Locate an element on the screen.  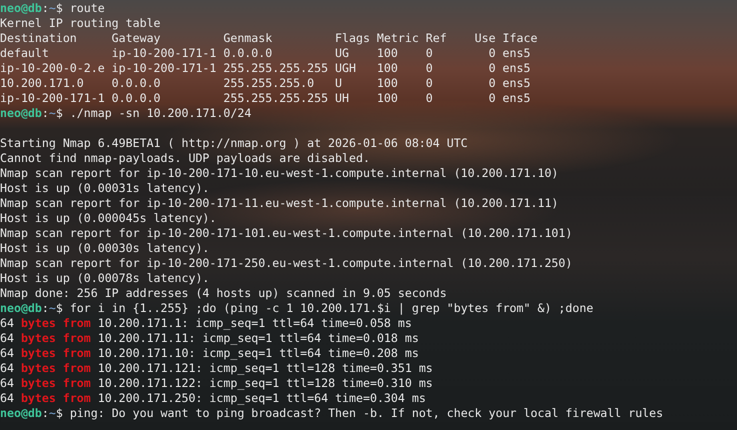
terminal-output-line: 10.200.171.0 0.0.0.0 255.255.255.0 U 100 0 0 ens5 is located at coordinates (266, 83).